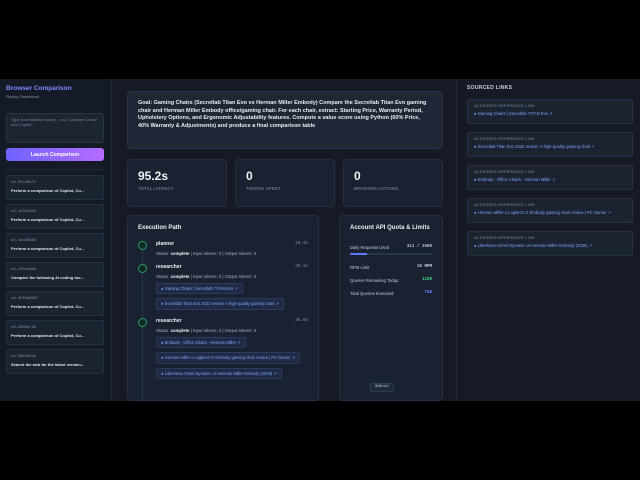  I want to click on session-id: c8-0fcc0b71, so click(24, 183).